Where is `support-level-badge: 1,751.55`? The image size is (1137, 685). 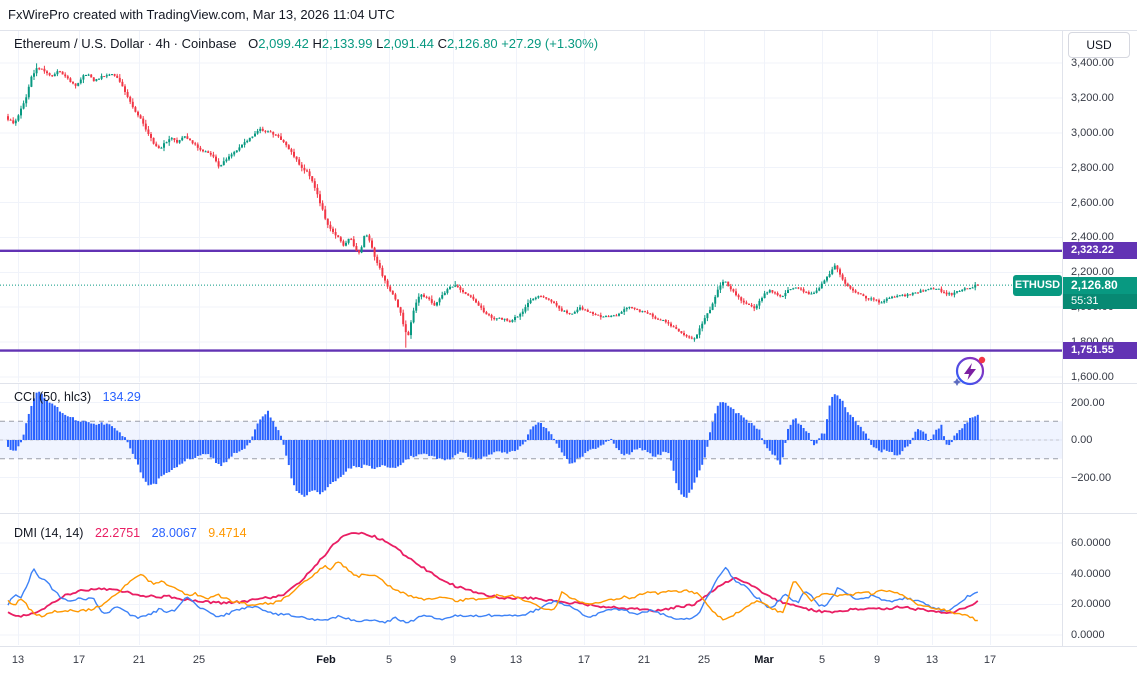
support-level-badge: 1,751.55 is located at coordinates (1100, 351).